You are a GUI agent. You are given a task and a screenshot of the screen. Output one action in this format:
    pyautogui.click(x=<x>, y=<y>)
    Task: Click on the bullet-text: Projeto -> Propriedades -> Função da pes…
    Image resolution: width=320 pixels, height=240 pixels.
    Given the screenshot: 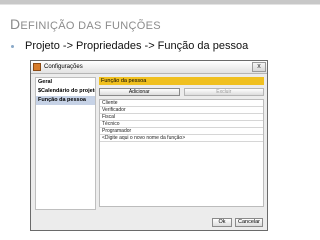 What is the action you would take?
    pyautogui.click(x=137, y=46)
    